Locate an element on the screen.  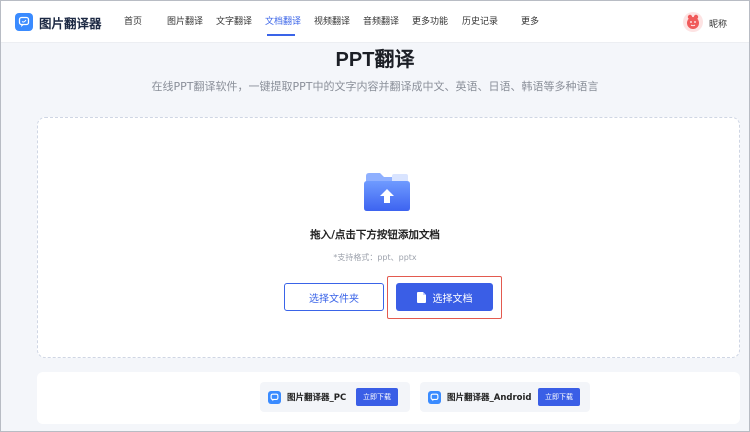
nav-item-more: 更多 is located at coordinates (530, 22).